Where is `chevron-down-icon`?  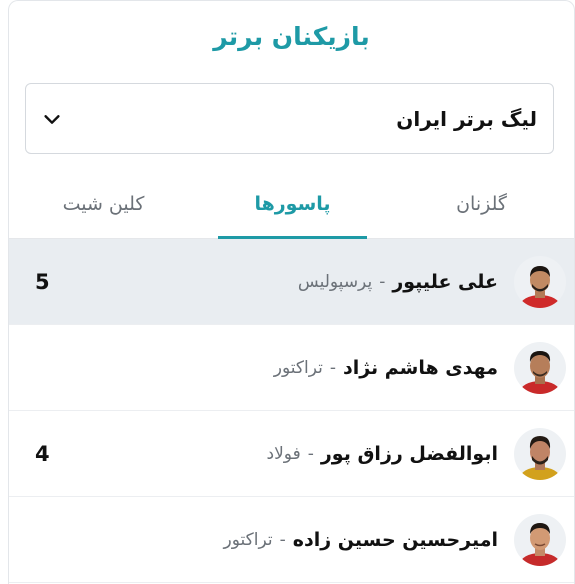
chevron-down-icon is located at coordinates (52, 119).